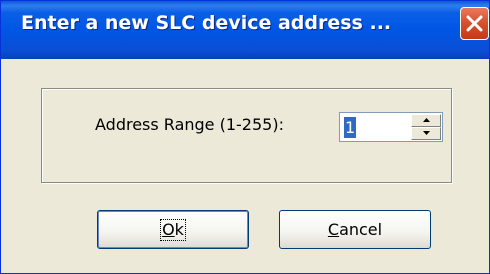  Describe the element at coordinates (350, 127) in the screenshot. I see `address-value: 1` at that location.